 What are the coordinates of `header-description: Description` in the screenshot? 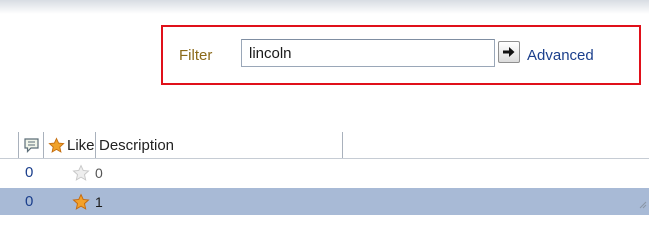 It's located at (219, 145).